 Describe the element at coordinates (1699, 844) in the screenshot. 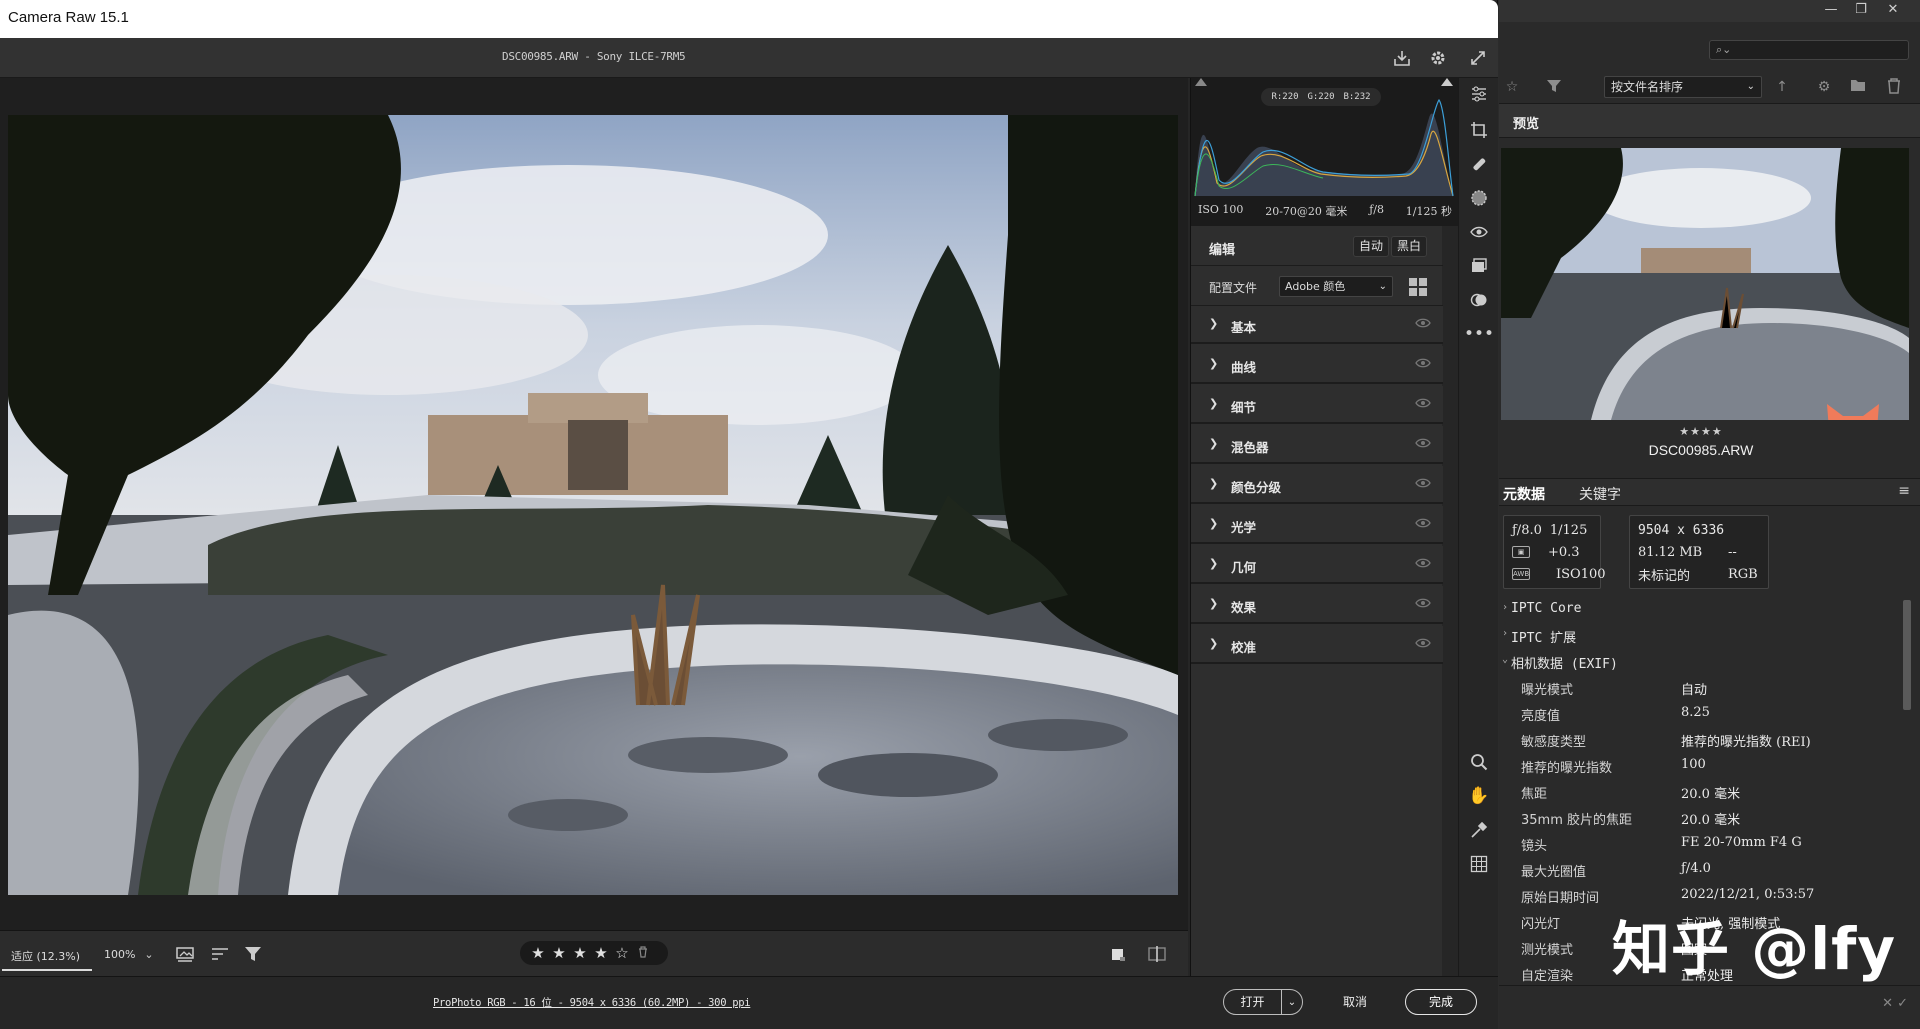

I see `exif-row: 镜头 FE 20-70mm F4 G` at that location.